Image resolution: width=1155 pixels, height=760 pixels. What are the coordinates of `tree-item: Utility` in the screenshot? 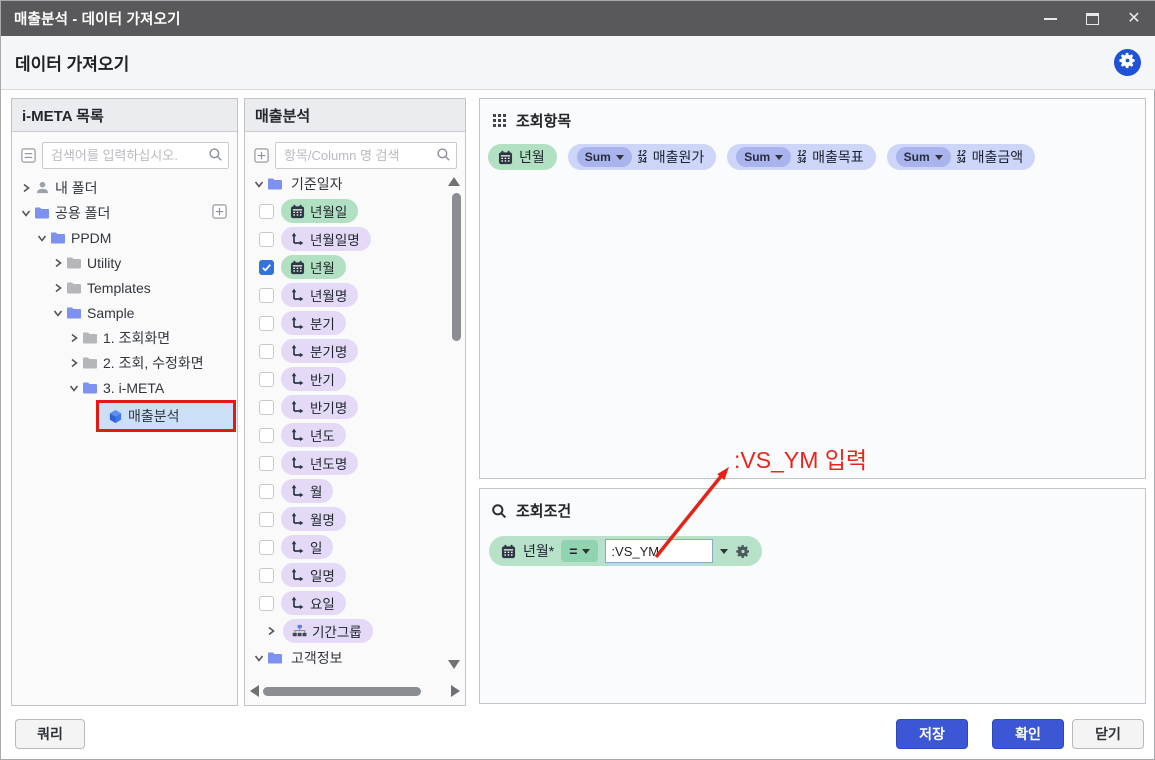 It's located at (124, 262).